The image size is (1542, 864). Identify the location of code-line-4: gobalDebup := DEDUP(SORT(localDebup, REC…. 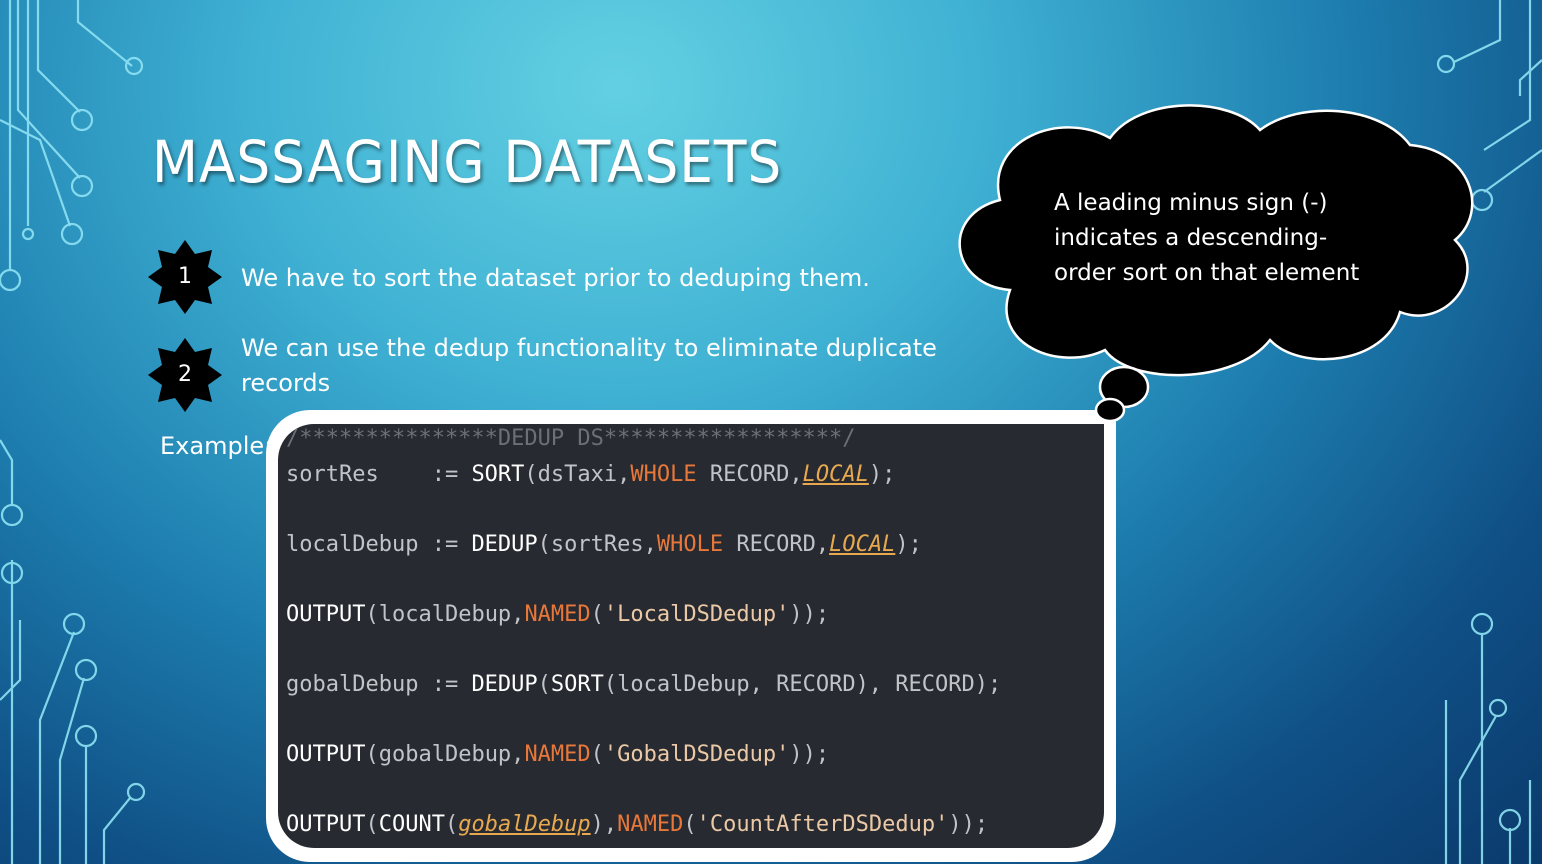
(644, 684).